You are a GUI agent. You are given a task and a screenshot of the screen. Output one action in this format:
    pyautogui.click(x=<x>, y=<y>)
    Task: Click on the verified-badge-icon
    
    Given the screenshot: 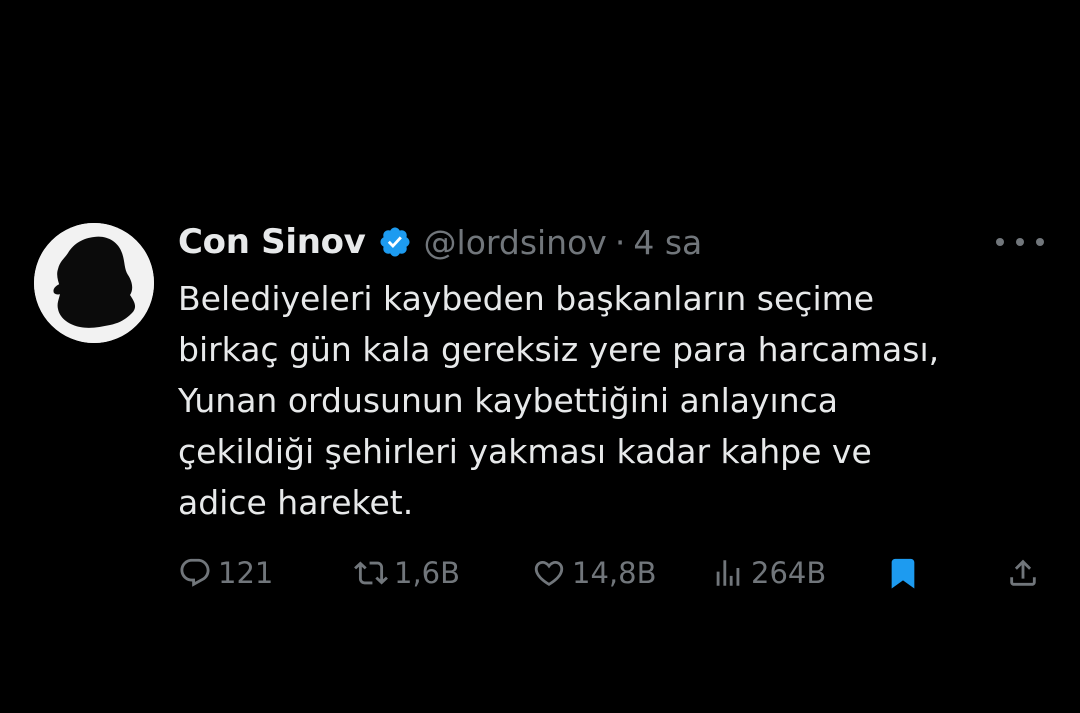 What is the action you would take?
    pyautogui.click(x=395, y=242)
    